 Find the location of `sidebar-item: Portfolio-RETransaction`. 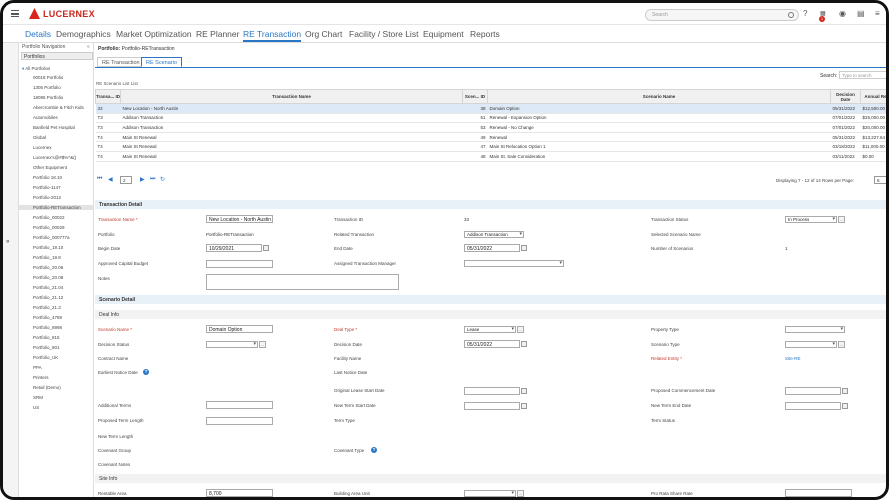

sidebar-item: Portfolio-RETransaction is located at coordinates (56, 207).